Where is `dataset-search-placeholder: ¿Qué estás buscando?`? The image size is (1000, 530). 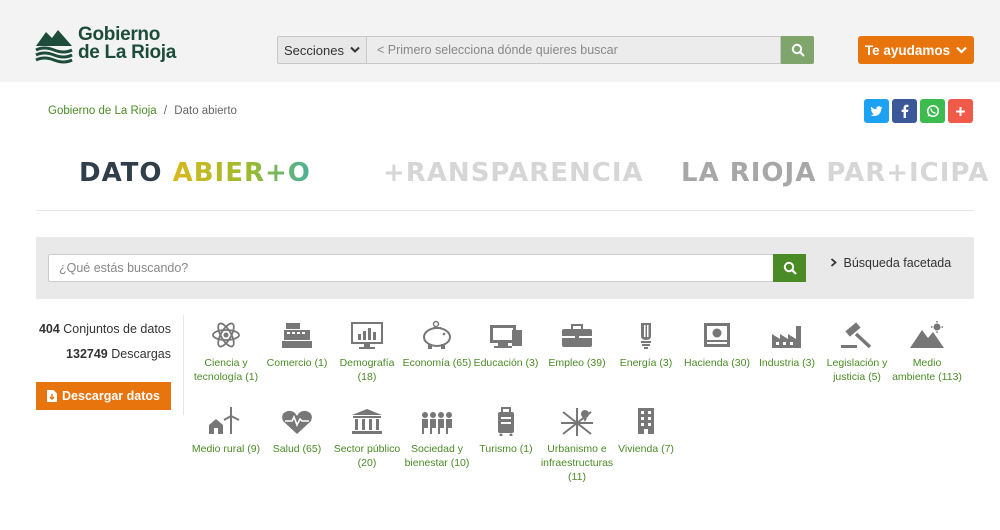
dataset-search-placeholder: ¿Qué estás buscando? is located at coordinates (124, 268).